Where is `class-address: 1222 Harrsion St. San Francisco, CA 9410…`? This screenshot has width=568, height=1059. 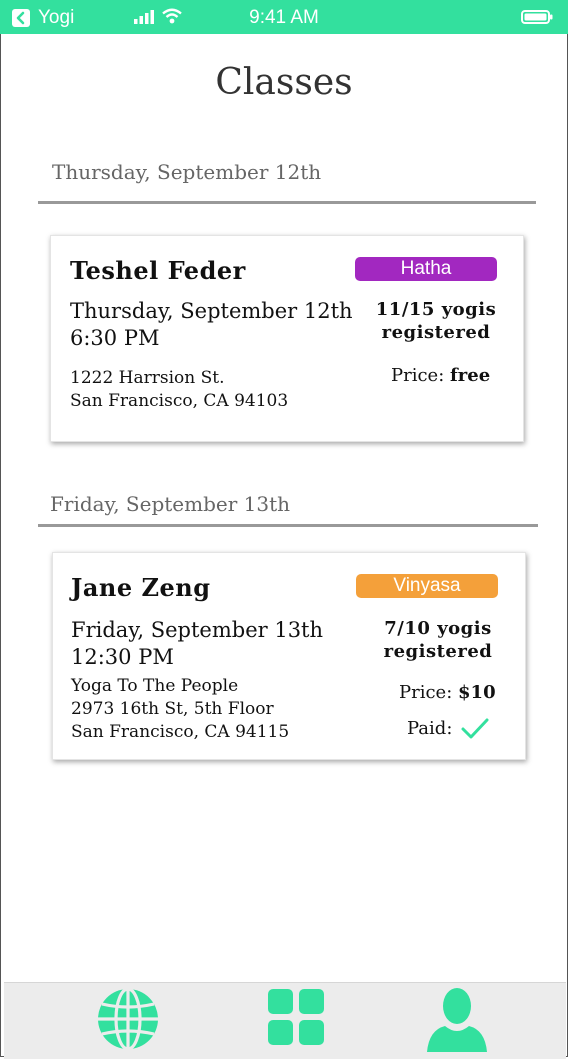
class-address: 1222 Harrsion St. San Francisco, CA 9410… is located at coordinates (179, 390).